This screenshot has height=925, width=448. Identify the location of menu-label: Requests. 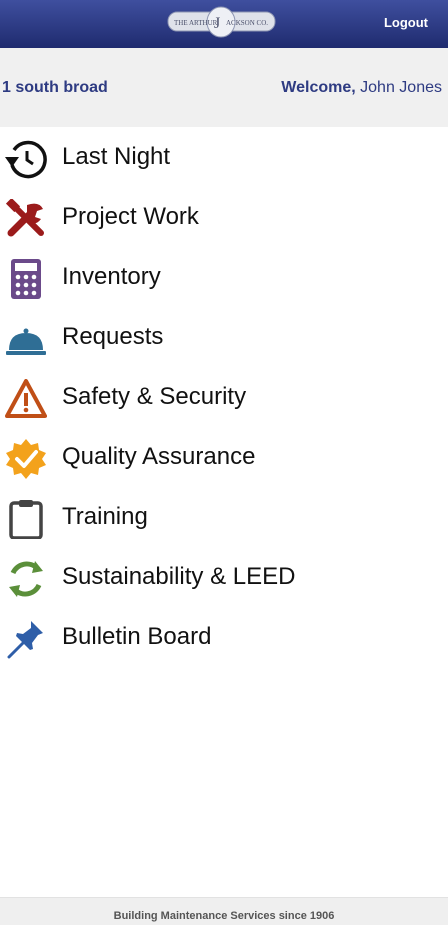
(113, 336).